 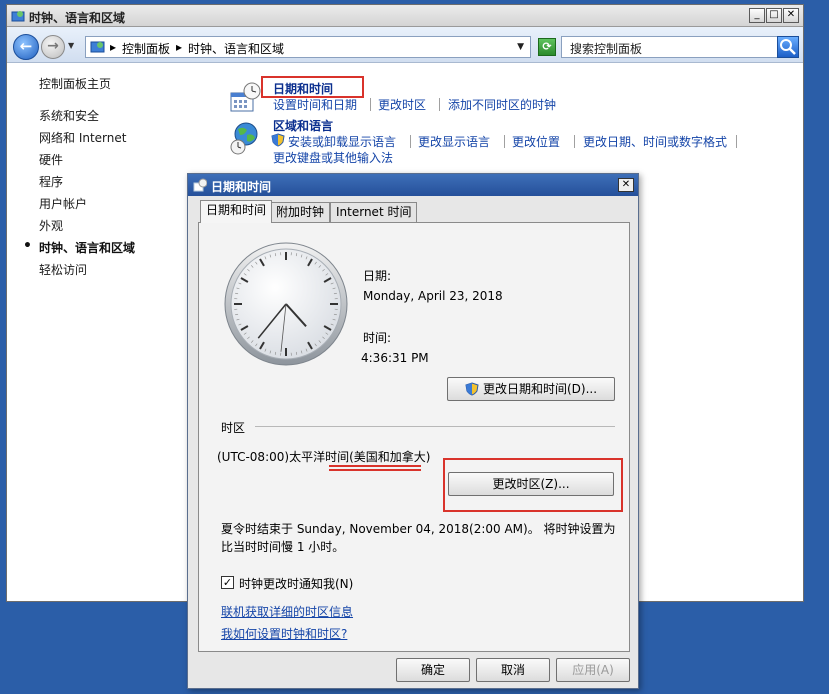 What do you see at coordinates (246, 139) in the screenshot?
I see `globe-clock-icon` at bounding box center [246, 139].